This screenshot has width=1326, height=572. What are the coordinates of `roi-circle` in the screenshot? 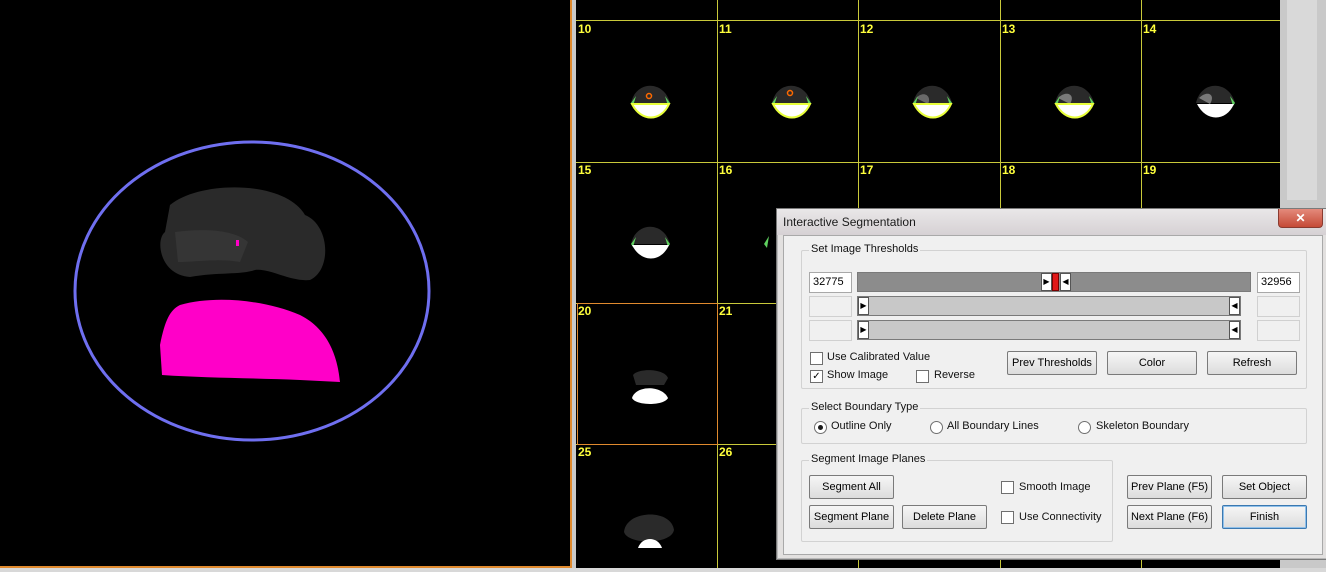 It's located at (252, 291).